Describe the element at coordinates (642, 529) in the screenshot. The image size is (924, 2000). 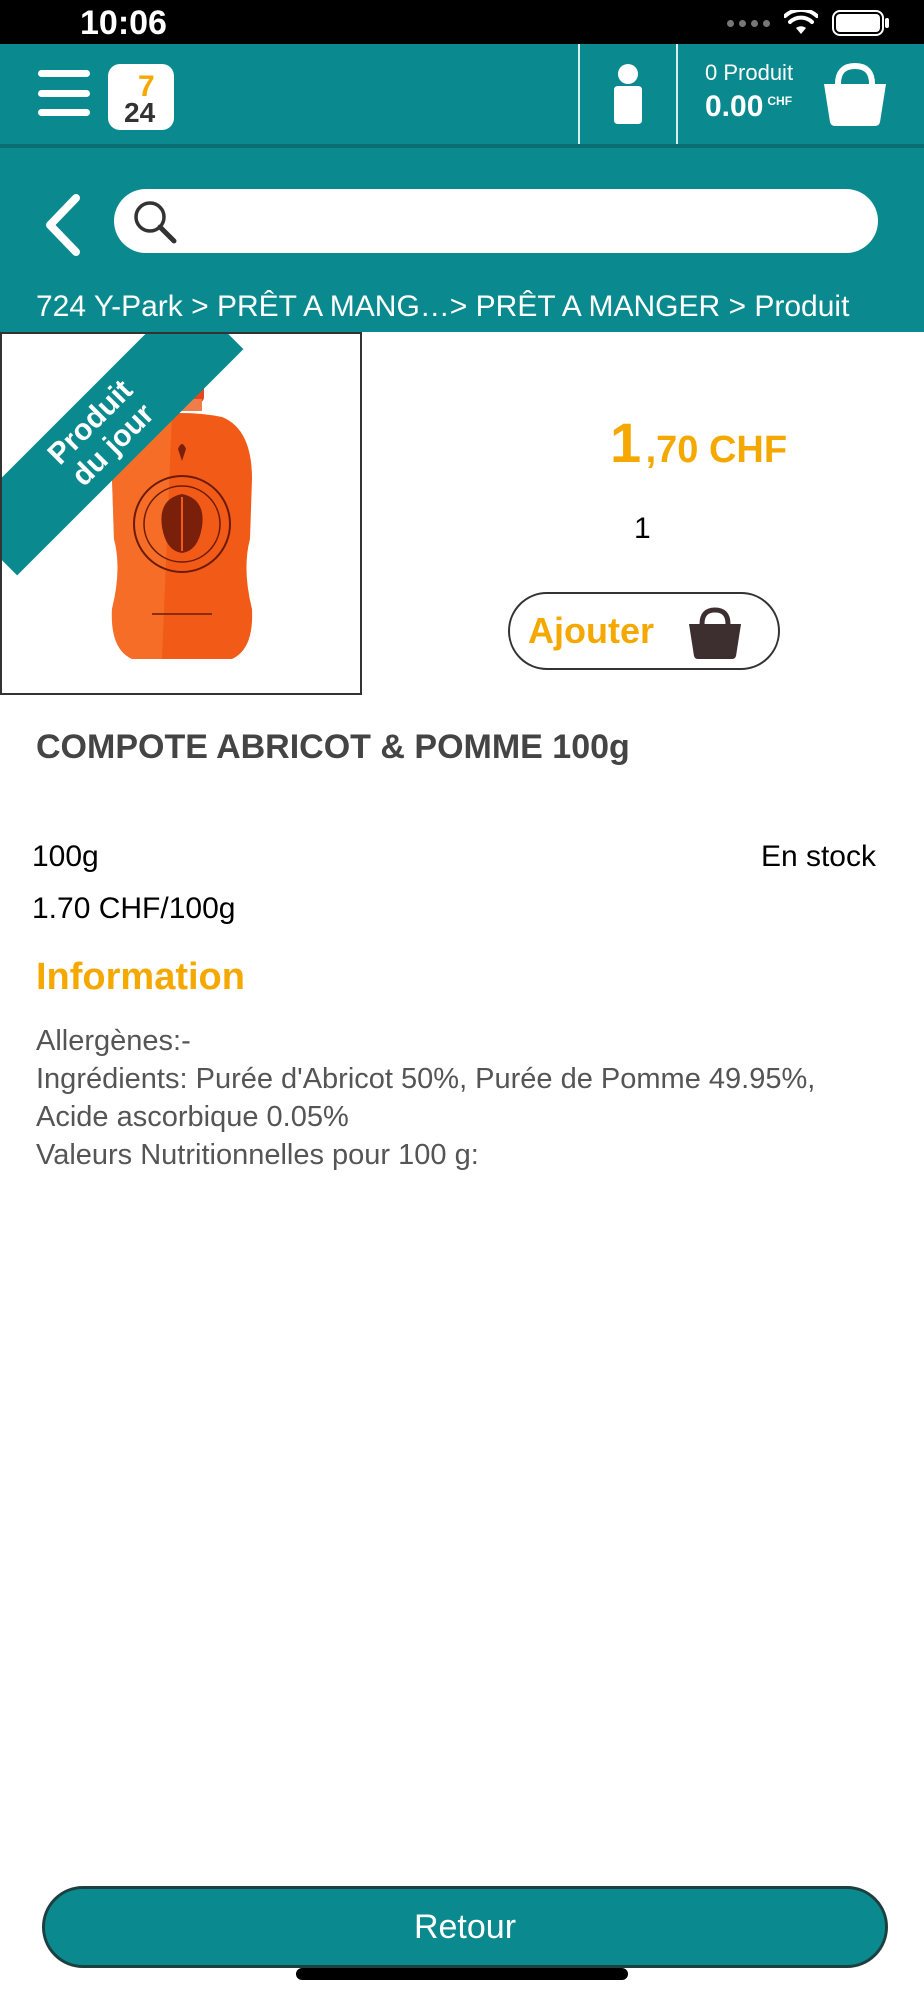
I see `quantity-value: 1` at that location.